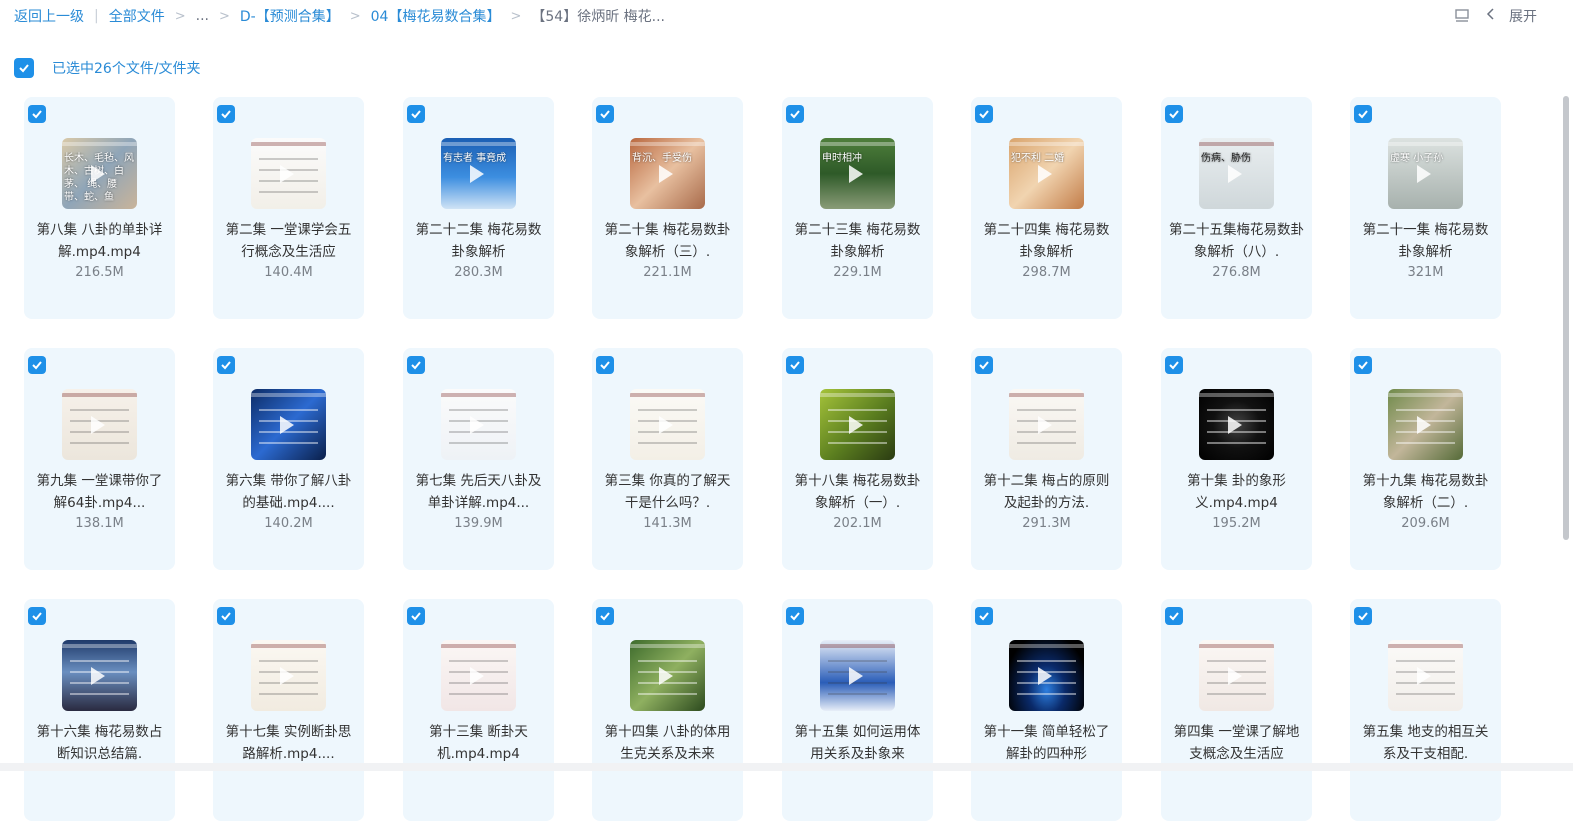  What do you see at coordinates (1236, 241) in the screenshot?
I see `file-name: 第二十五集梅花易数卦象解析（八）.` at bounding box center [1236, 241].